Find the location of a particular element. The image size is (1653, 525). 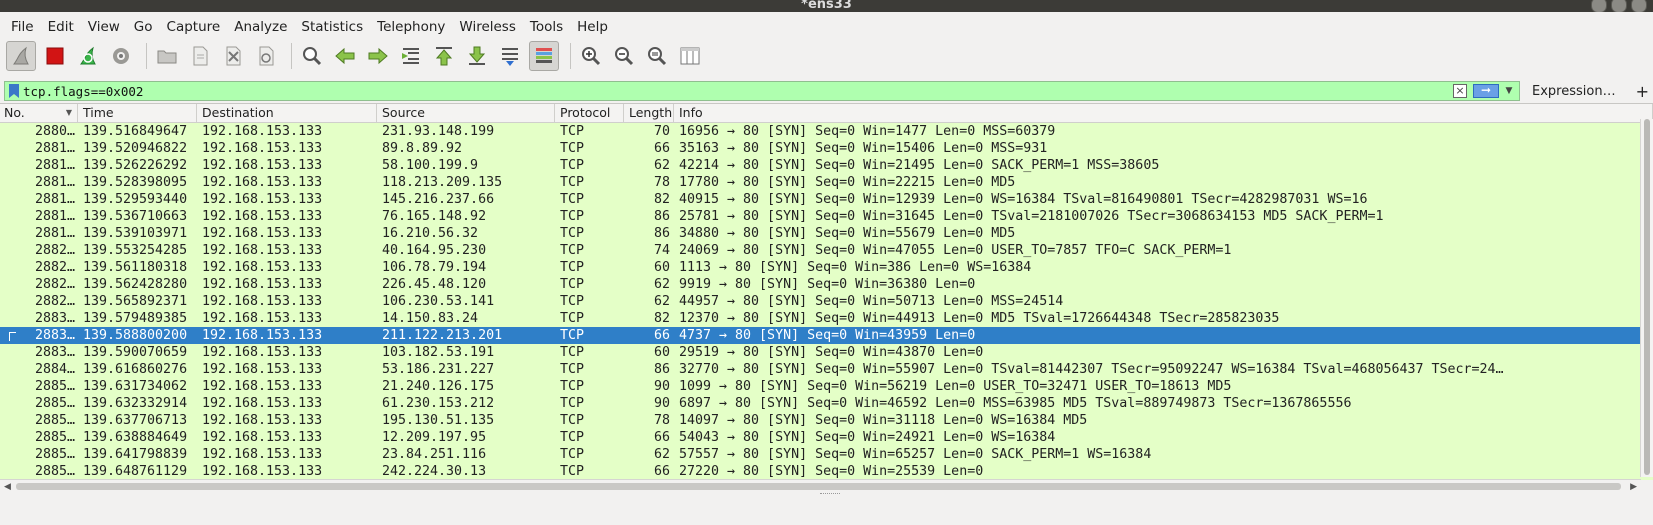

save-file-icon is located at coordinates (200, 56).